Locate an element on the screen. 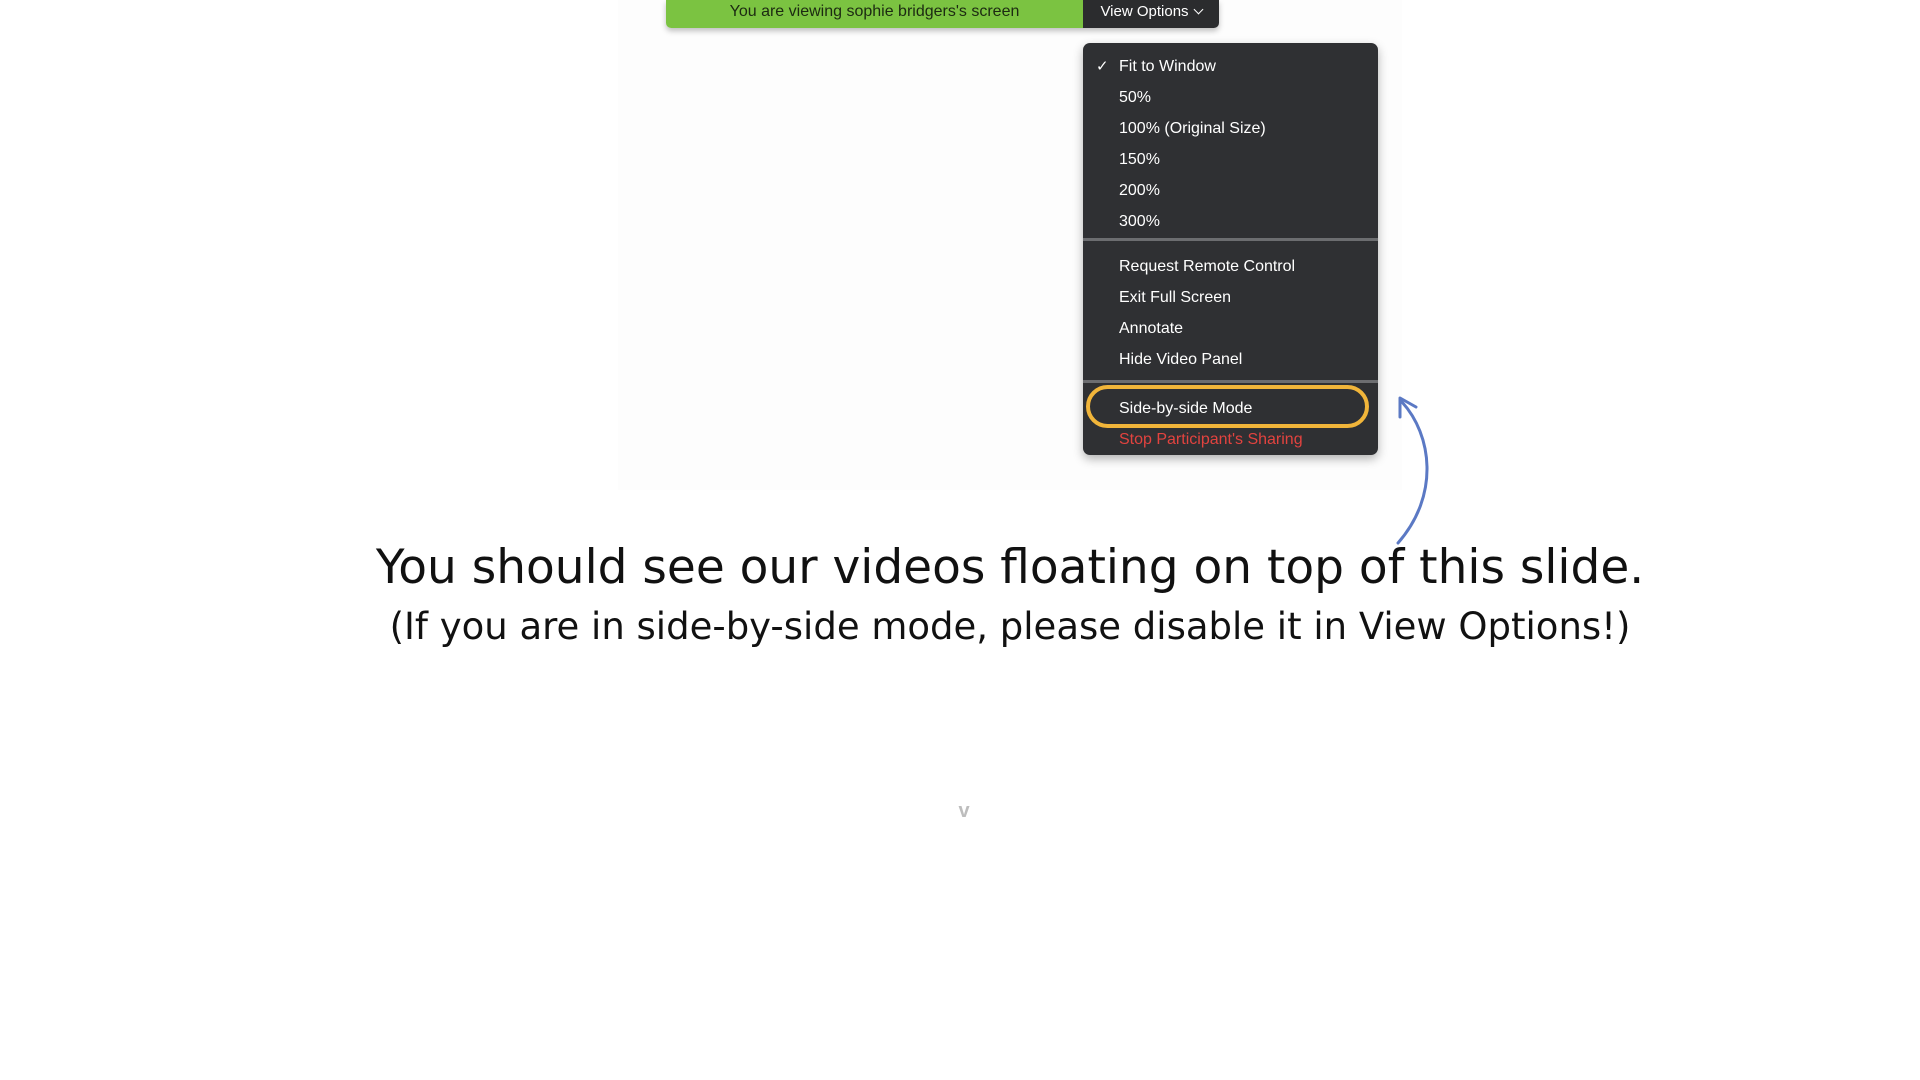 This screenshot has height=1080, width=1920. chevron-down-icon is located at coordinates (1198, 9).